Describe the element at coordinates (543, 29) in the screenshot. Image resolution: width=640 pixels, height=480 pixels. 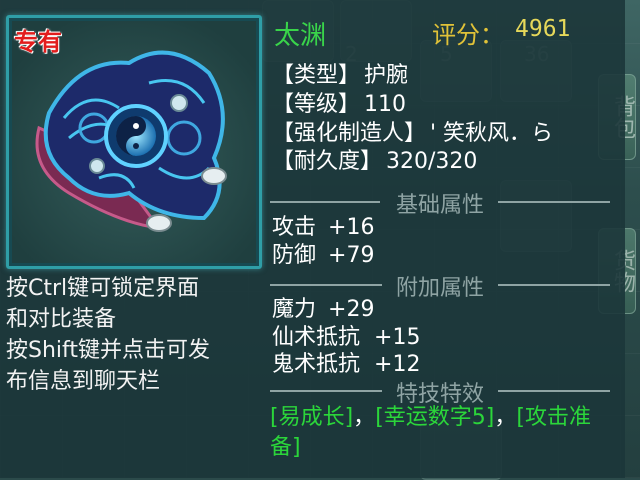
I see `score-value: 4961` at that location.